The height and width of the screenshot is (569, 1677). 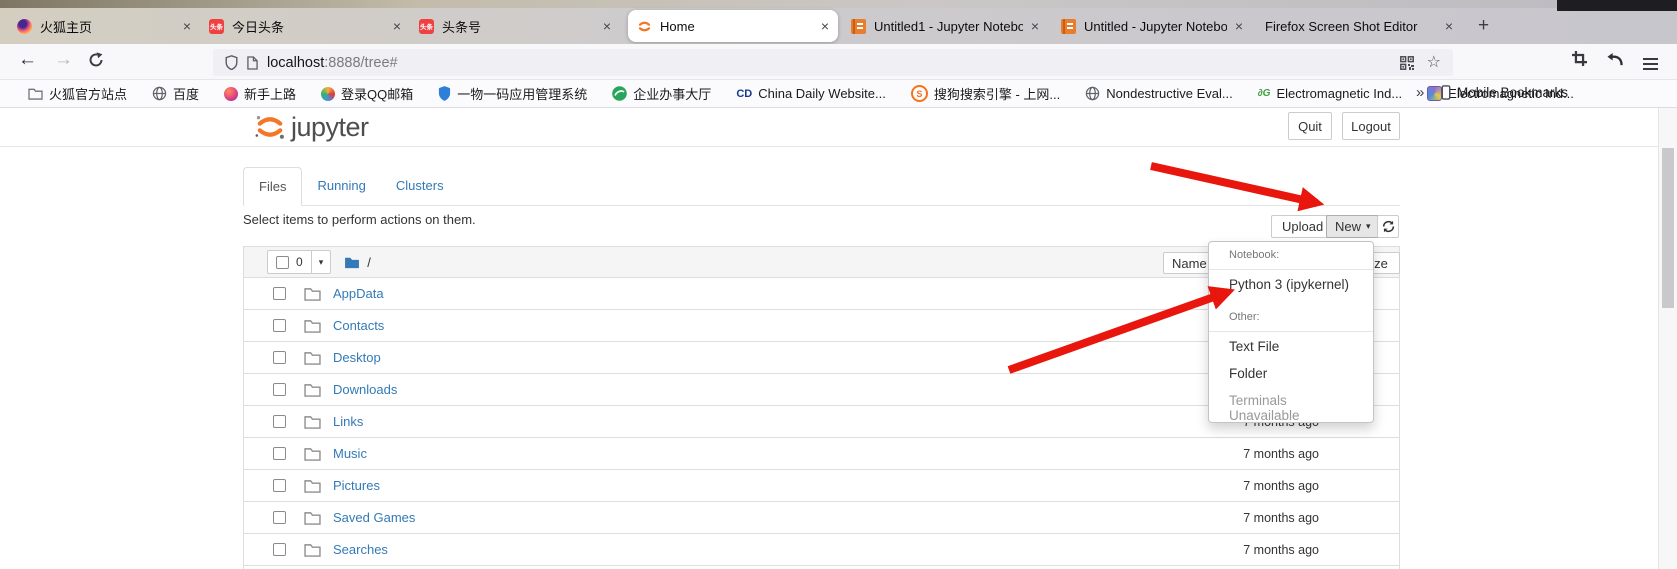 I want to click on file-link: Links, so click(x=348, y=421).